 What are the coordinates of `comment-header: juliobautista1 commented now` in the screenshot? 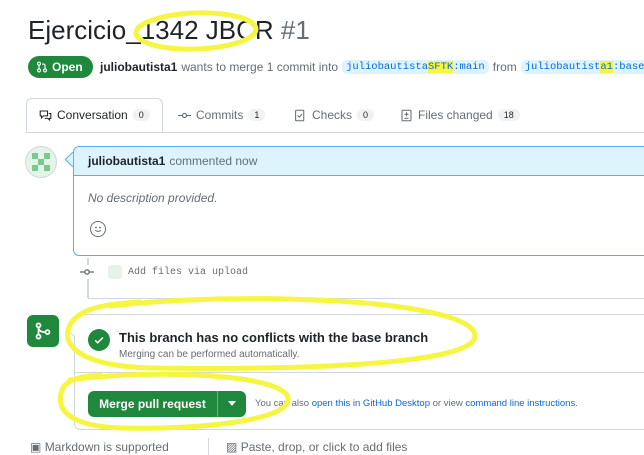 It's located at (359, 161).